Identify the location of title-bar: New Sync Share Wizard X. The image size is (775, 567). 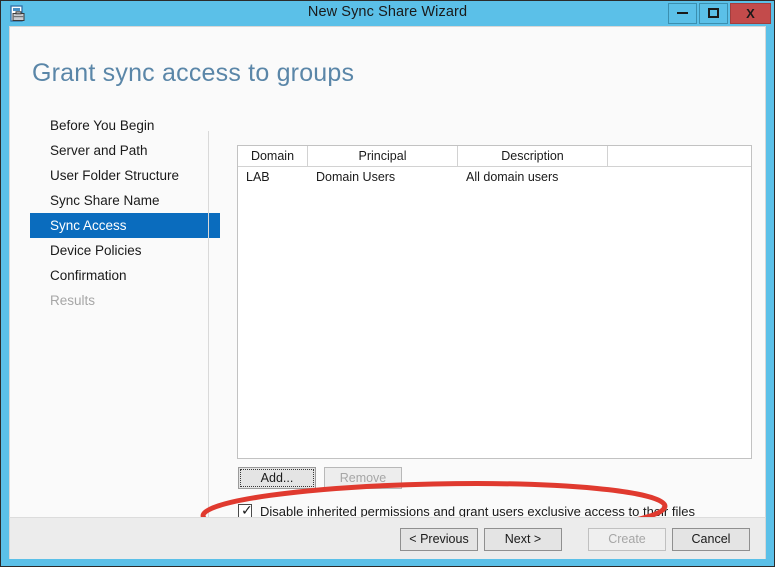
(387, 13).